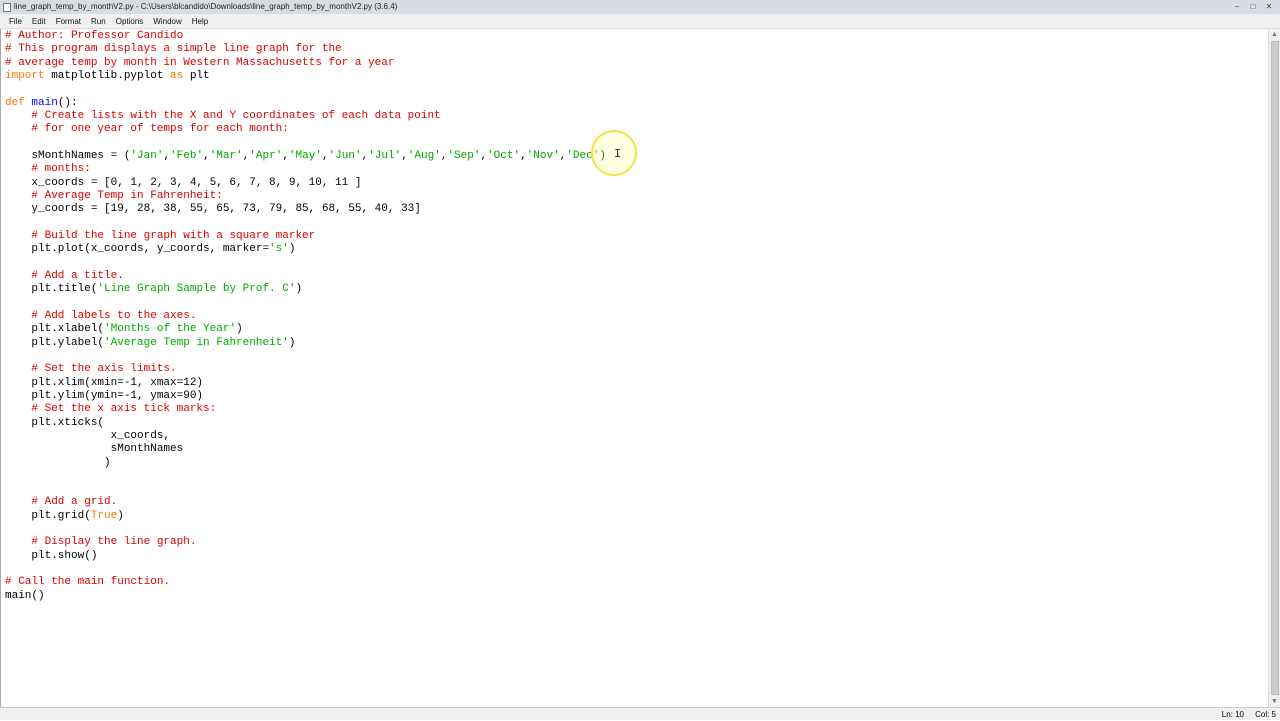  What do you see at coordinates (68, 155) in the screenshot?
I see `code-token-plain: sMonthNames = (` at bounding box center [68, 155].